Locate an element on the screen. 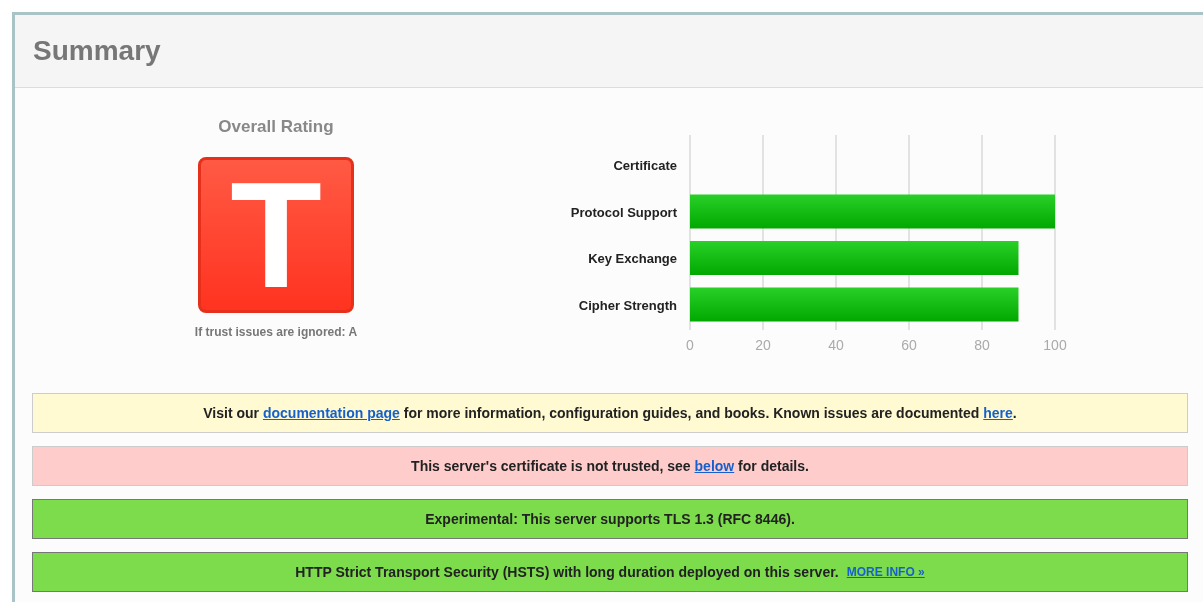 The image size is (1203, 611). category-label: Key Exchange is located at coordinates (632, 258).